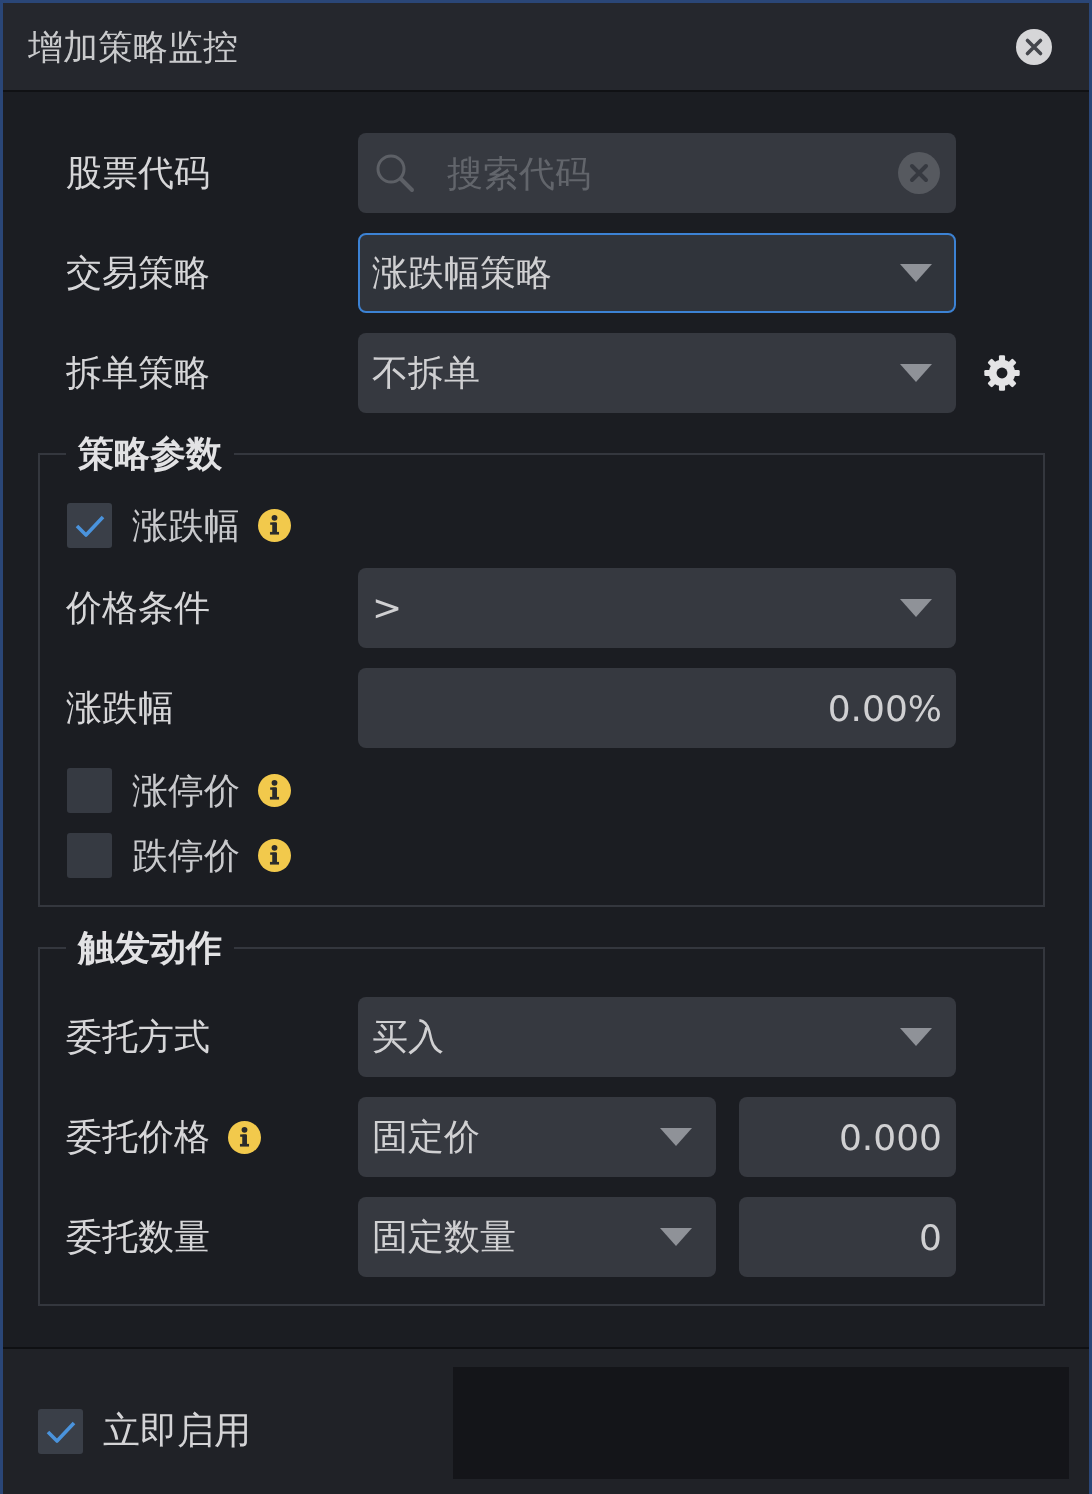  Describe the element at coordinates (138, 1037) in the screenshot. I see `field-label: 委托方式` at that location.